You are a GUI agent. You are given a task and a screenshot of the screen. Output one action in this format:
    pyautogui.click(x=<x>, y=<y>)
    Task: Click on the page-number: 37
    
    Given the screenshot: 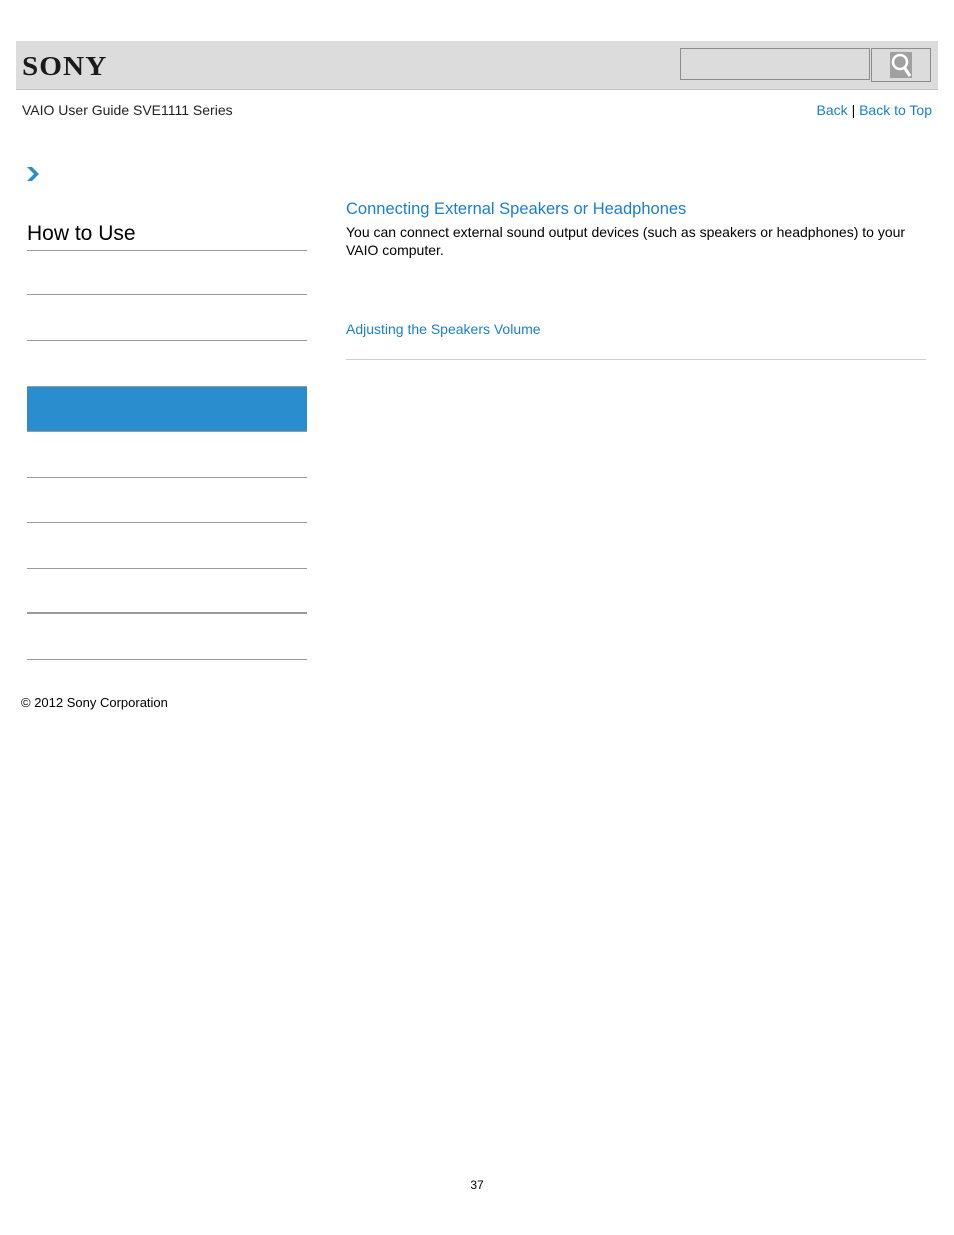 What is the action you would take?
    pyautogui.click(x=477, y=1185)
    